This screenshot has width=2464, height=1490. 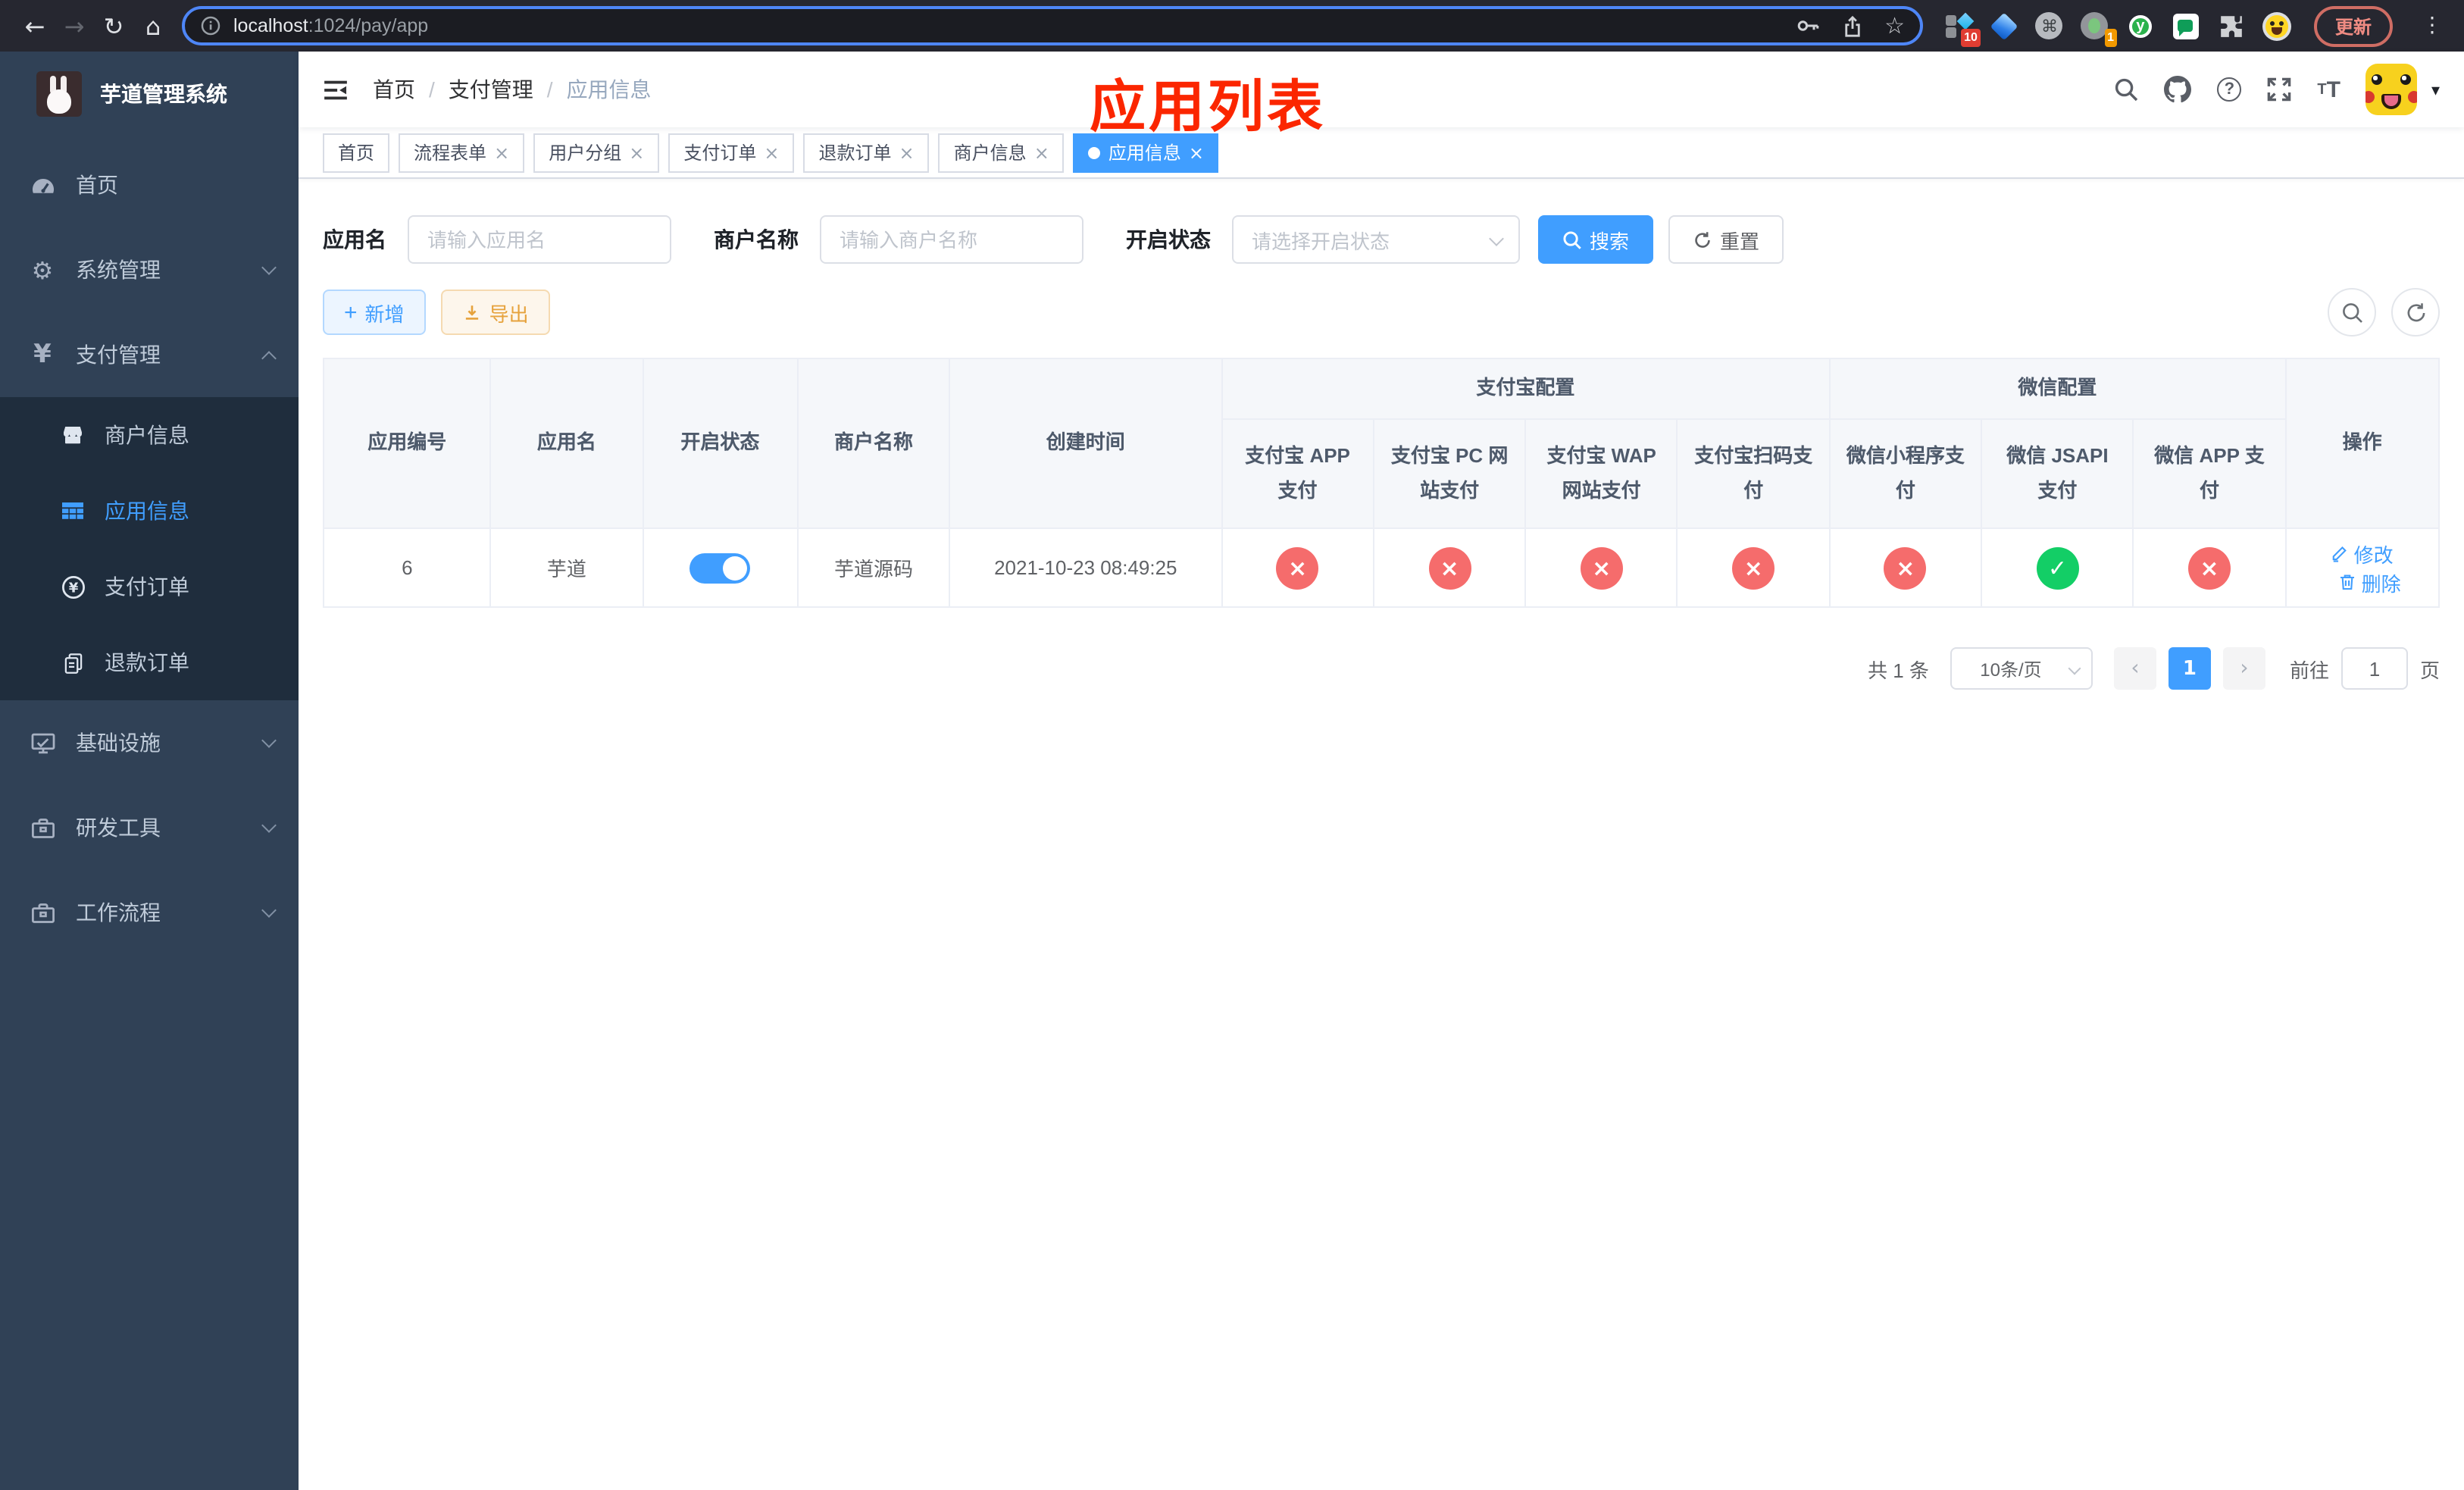 What do you see at coordinates (1905, 568) in the screenshot?
I see `fail-status-icon: ×` at bounding box center [1905, 568].